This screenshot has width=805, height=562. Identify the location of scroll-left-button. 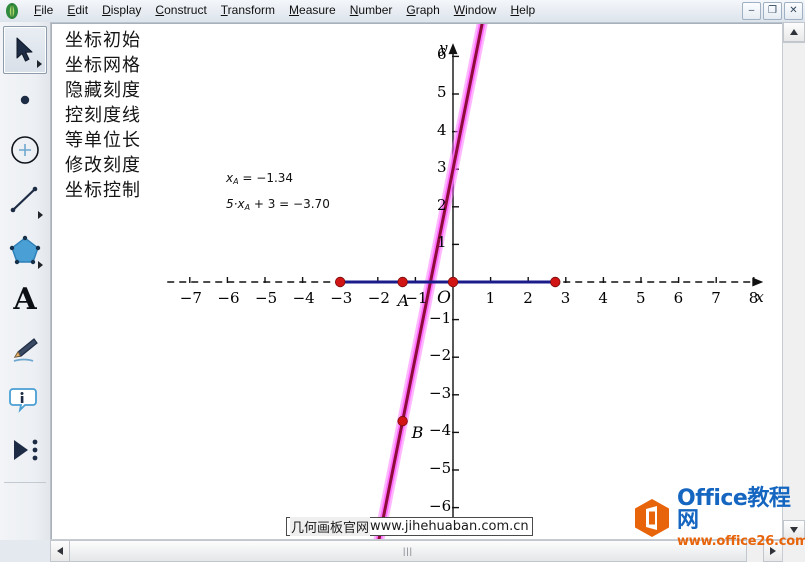
(60, 551).